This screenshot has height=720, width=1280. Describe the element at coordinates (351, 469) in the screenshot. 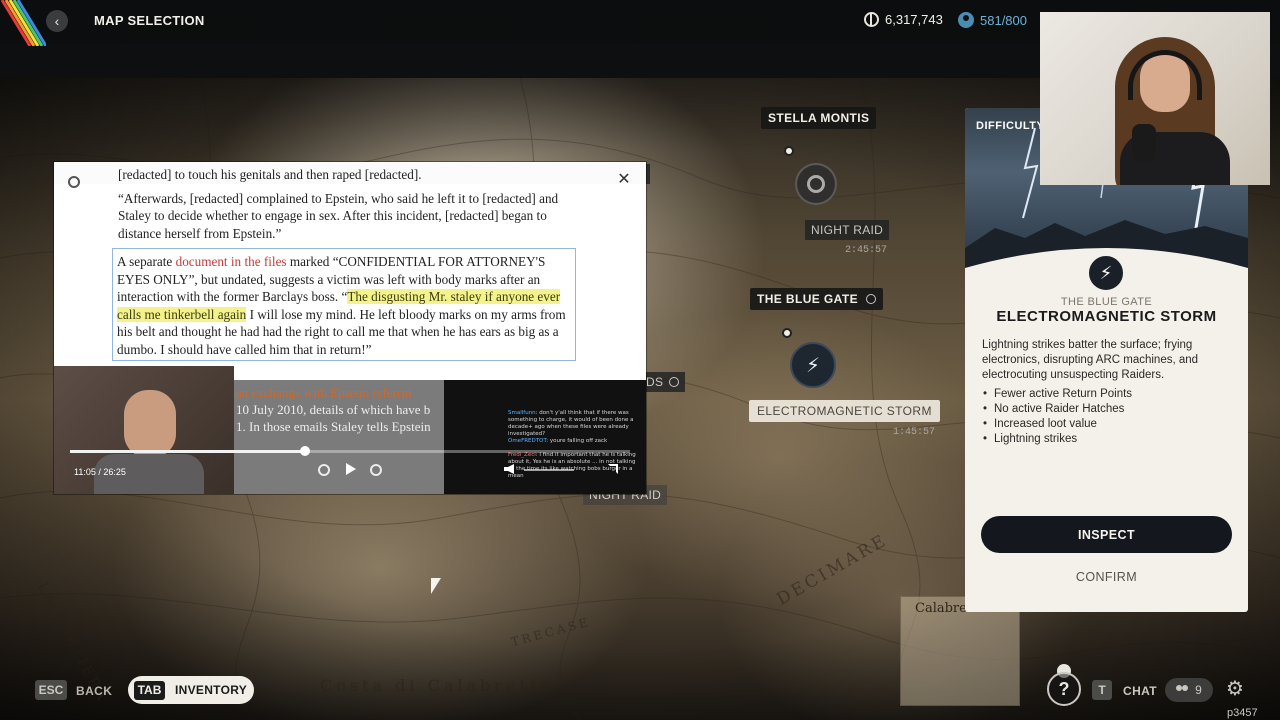

I see `play-icon` at that location.